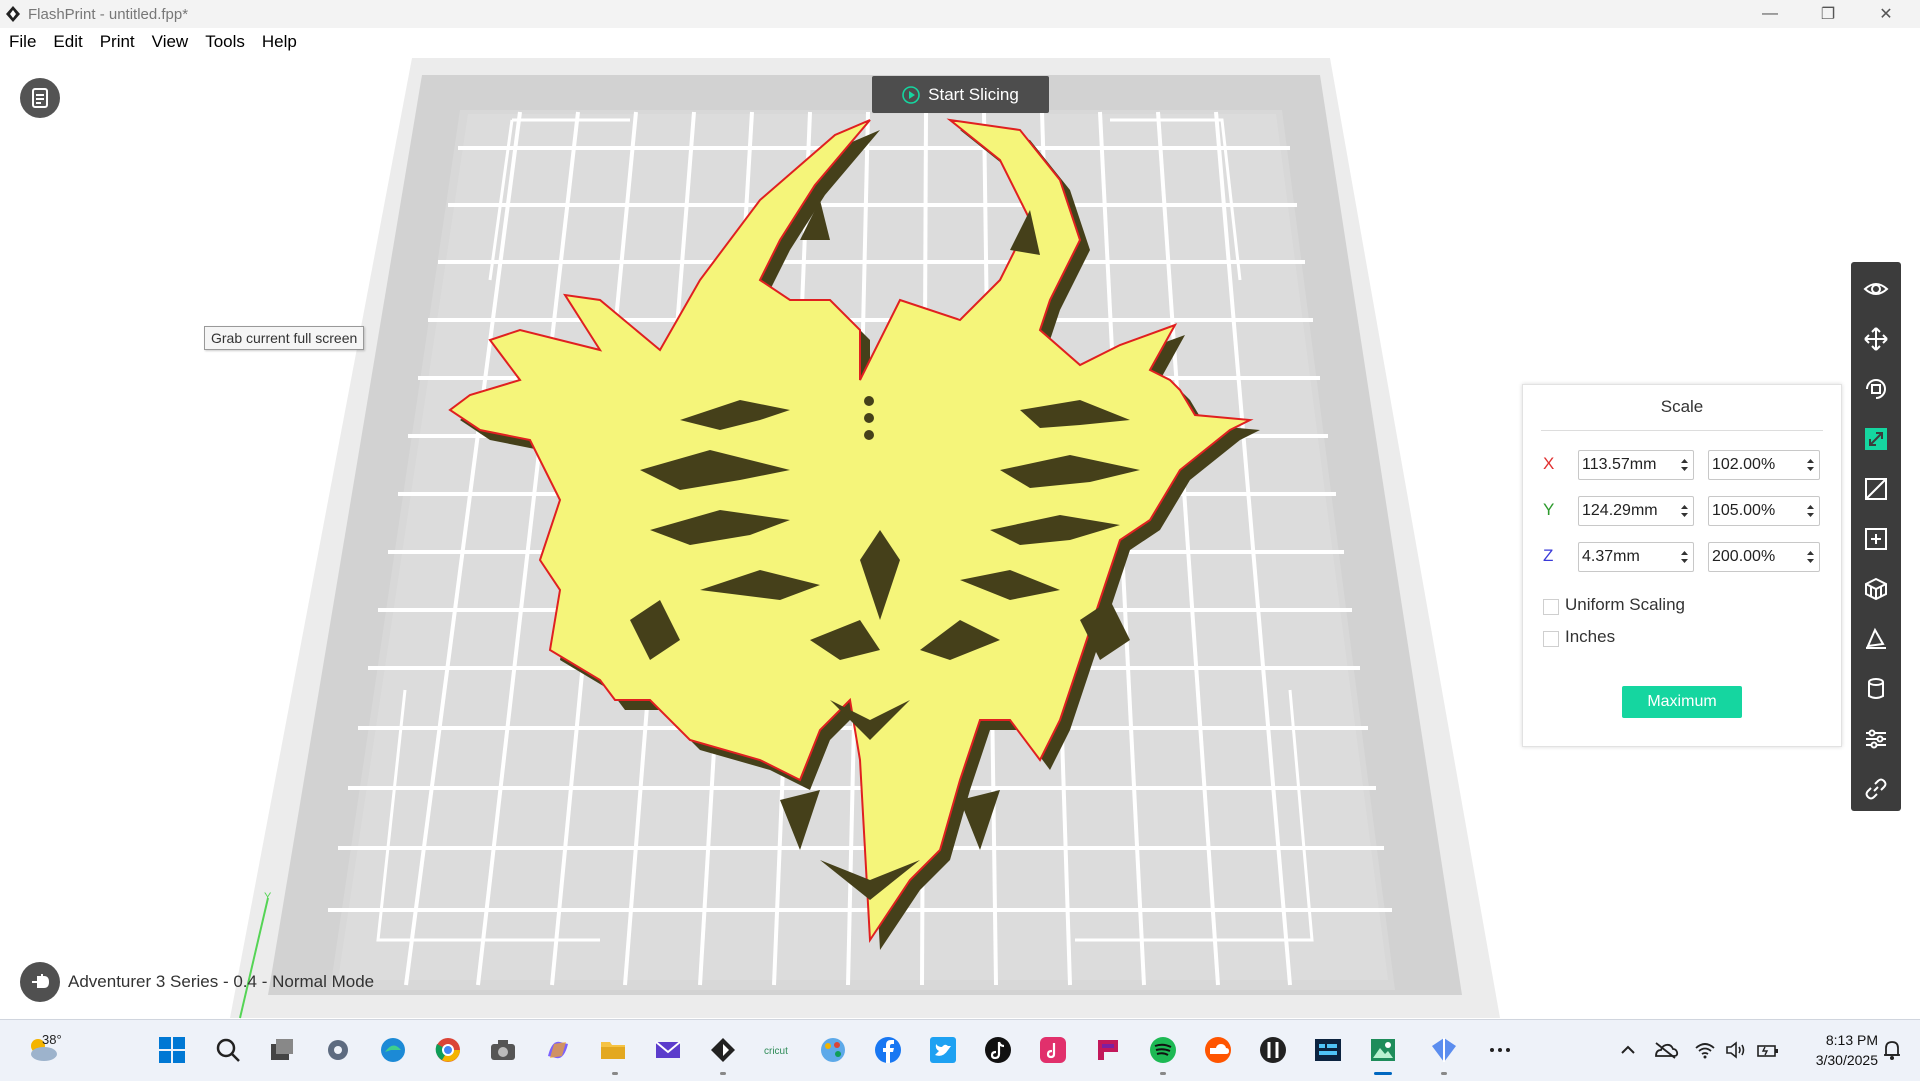 This screenshot has height=1081, width=1920. Describe the element at coordinates (1682, 406) in the screenshot. I see `scale-panel-title: Scale` at that location.